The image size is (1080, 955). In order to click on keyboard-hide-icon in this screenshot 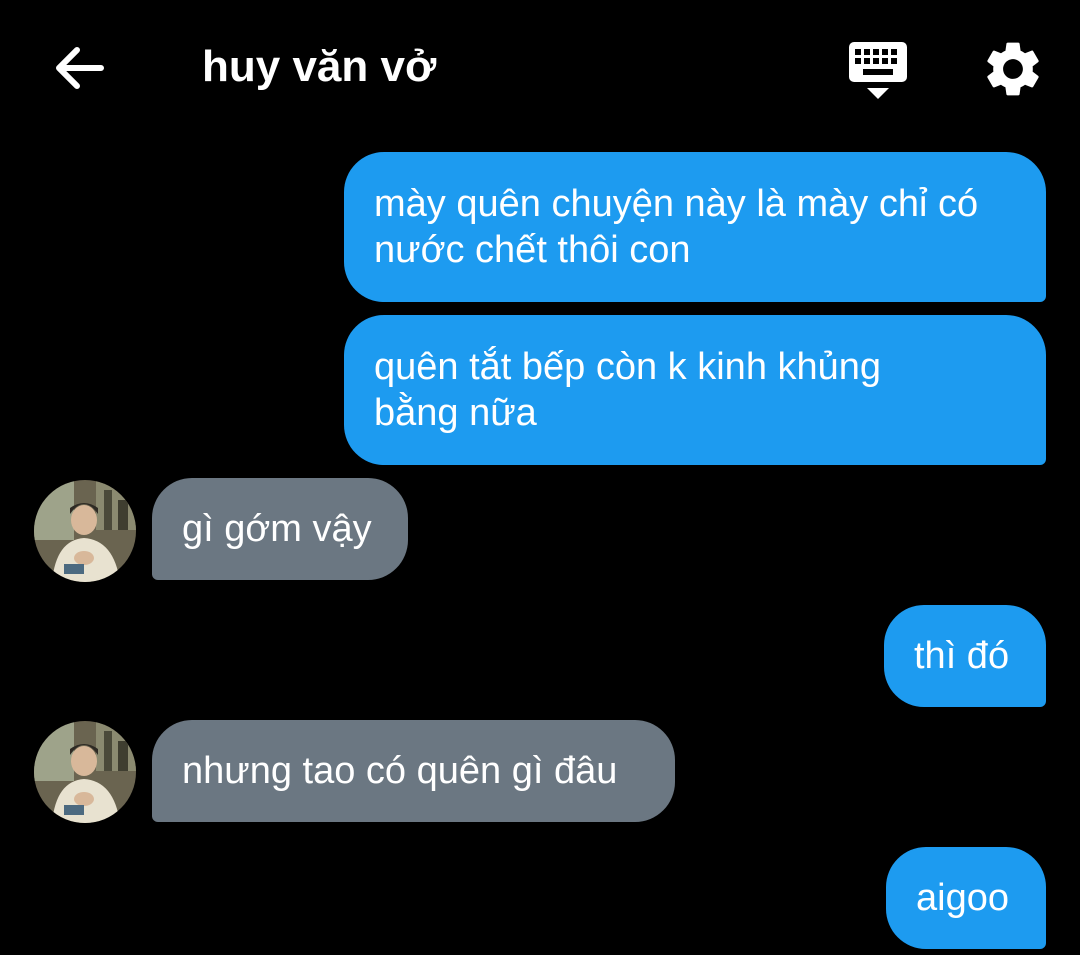, I will do `click(878, 70)`.